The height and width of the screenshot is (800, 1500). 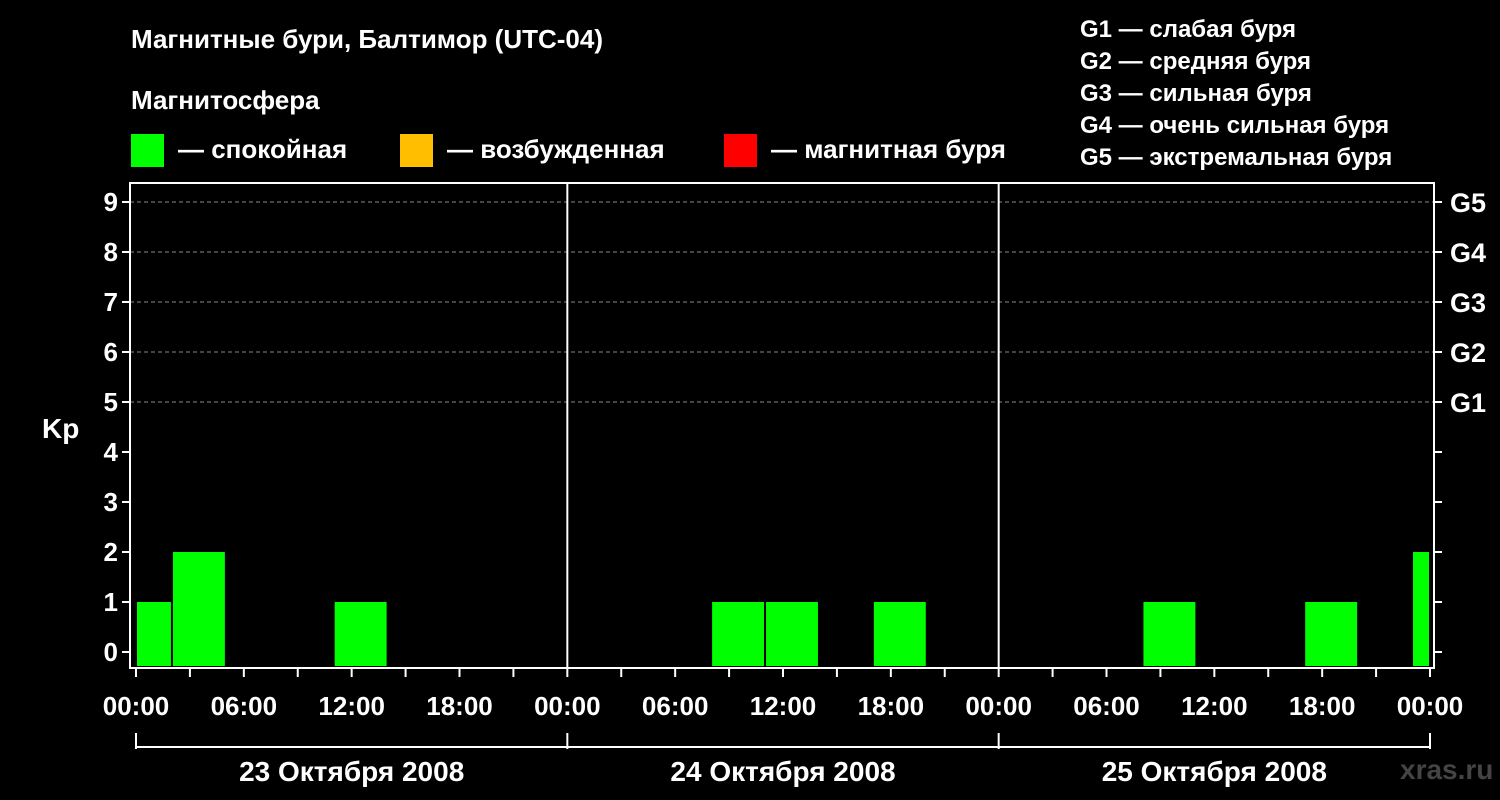 What do you see at coordinates (351, 771) in the screenshot?
I see `date-label: 23 Октября 2008` at bounding box center [351, 771].